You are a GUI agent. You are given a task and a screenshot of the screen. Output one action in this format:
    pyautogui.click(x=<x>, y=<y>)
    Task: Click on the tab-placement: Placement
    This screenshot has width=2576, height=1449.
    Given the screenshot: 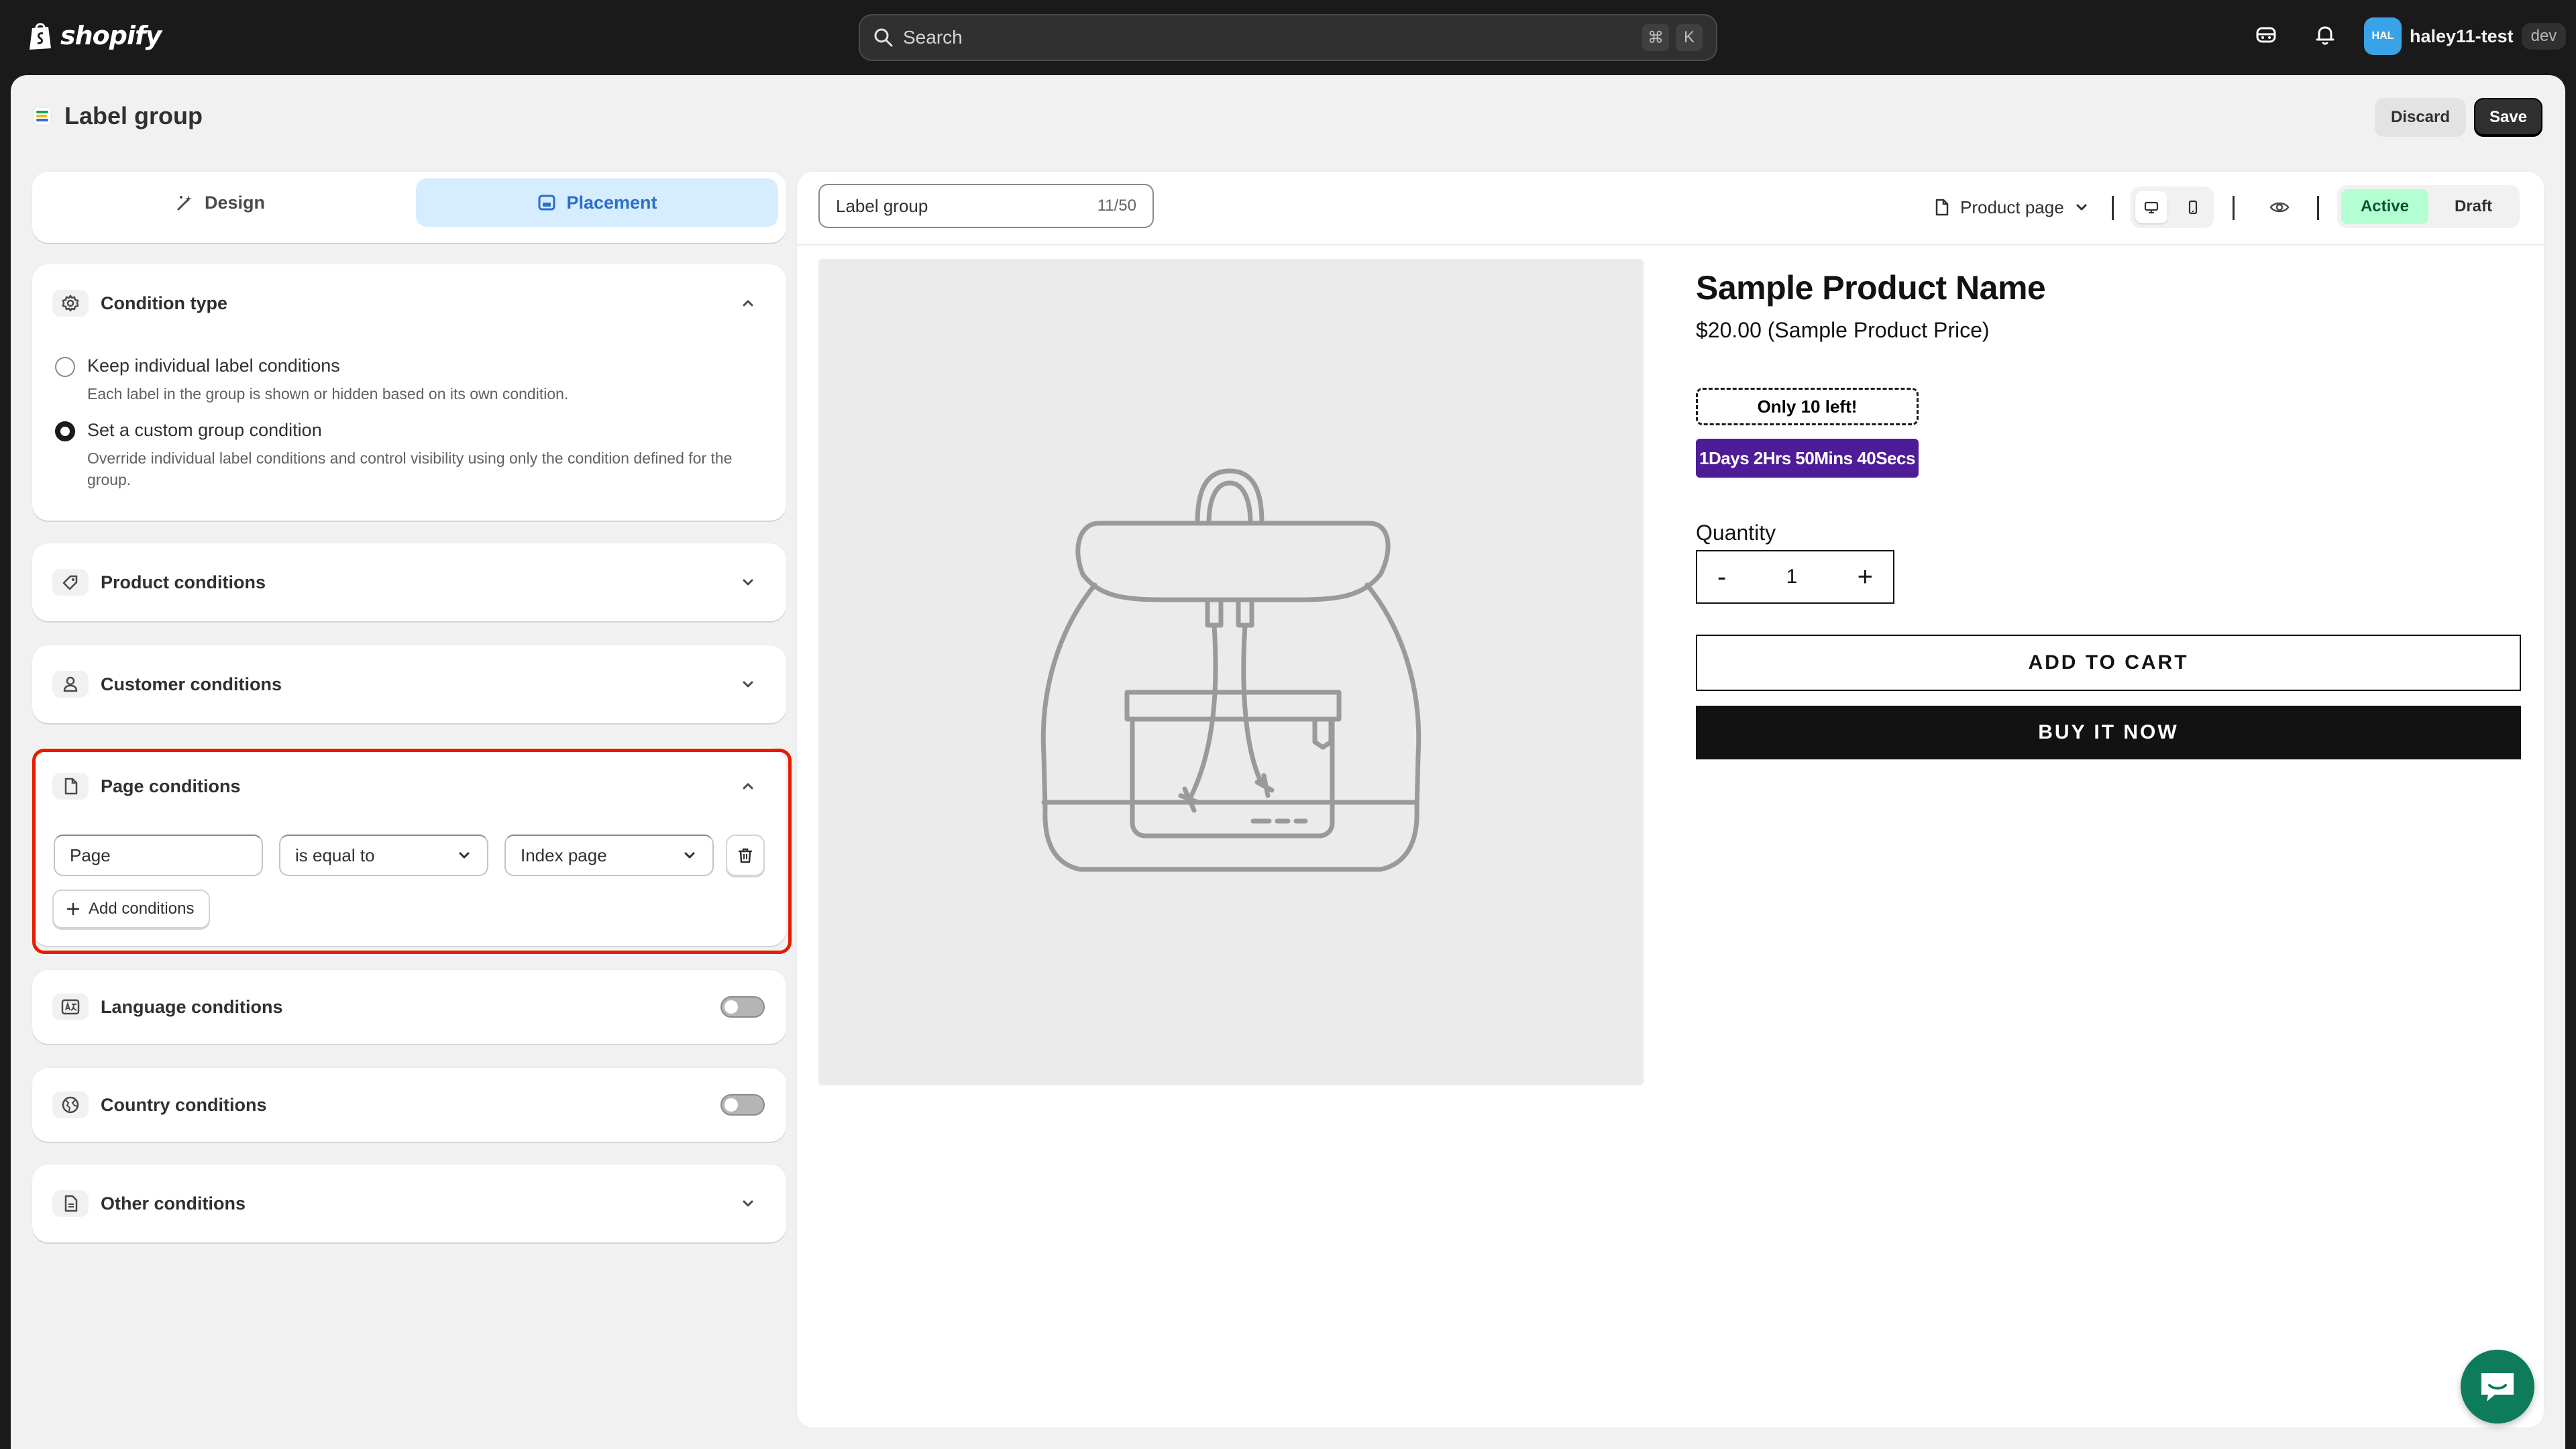 What is the action you would take?
    pyautogui.click(x=597, y=202)
    